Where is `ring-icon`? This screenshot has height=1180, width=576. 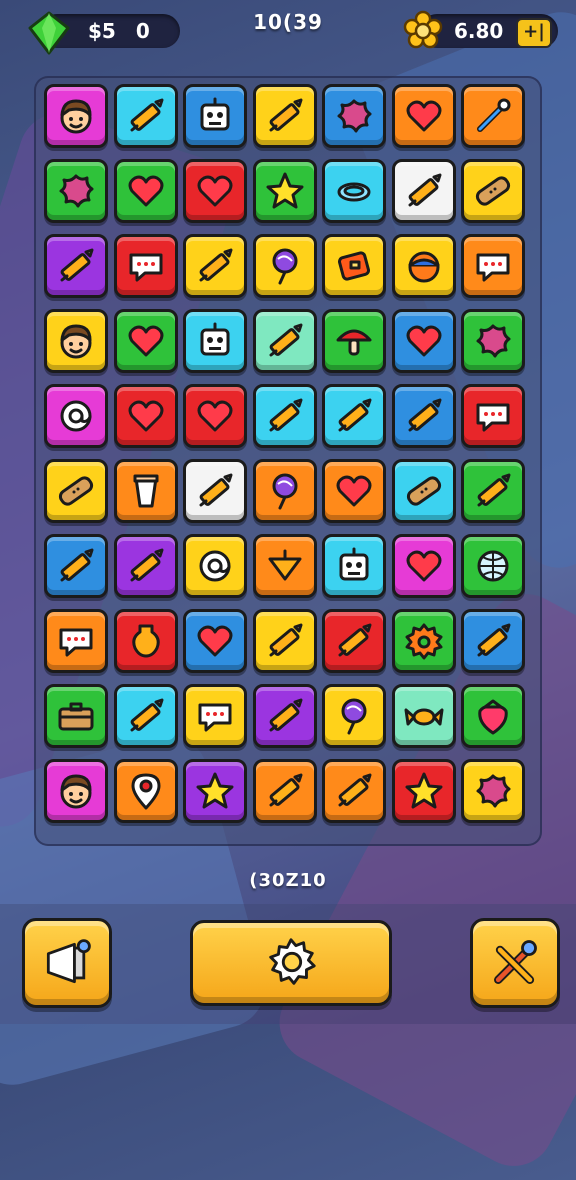
ring-icon is located at coordinates (354, 192).